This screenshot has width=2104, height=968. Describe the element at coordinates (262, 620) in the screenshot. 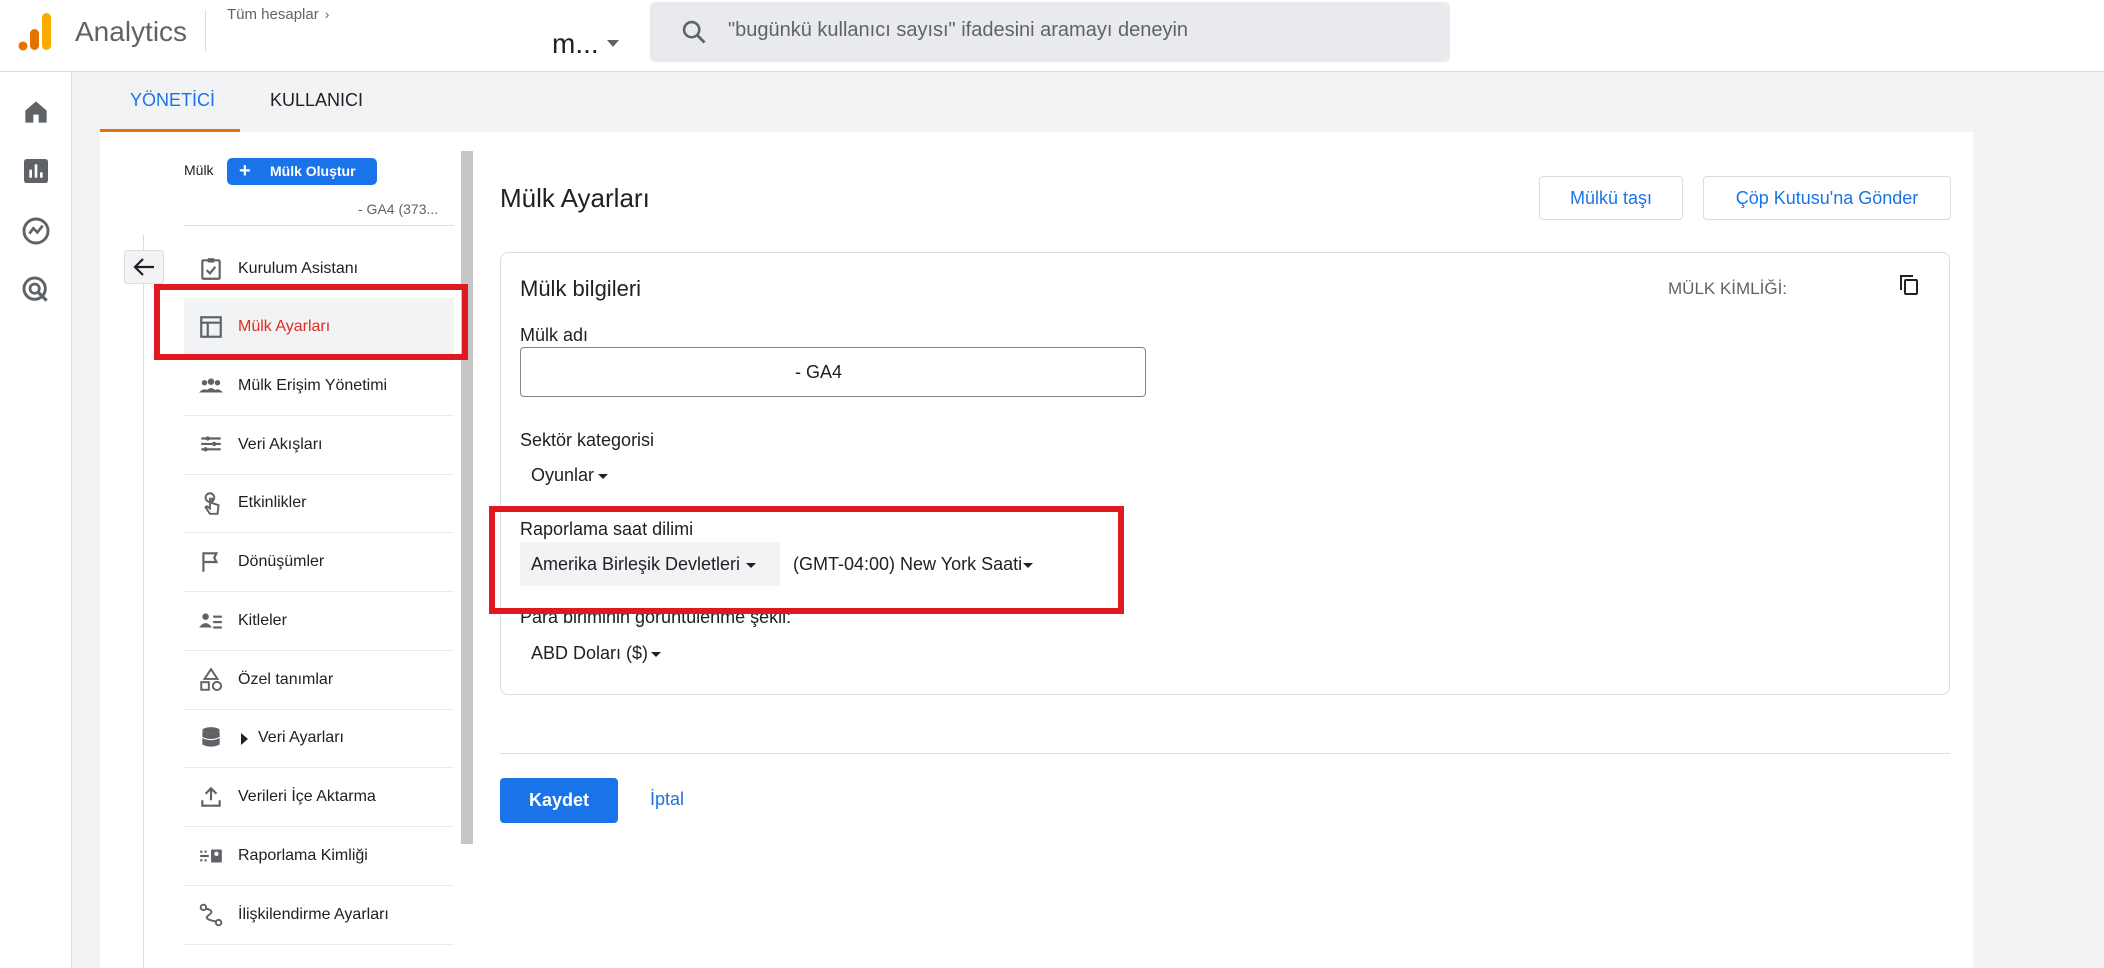

I see `nav-item-label: Kitleler` at that location.